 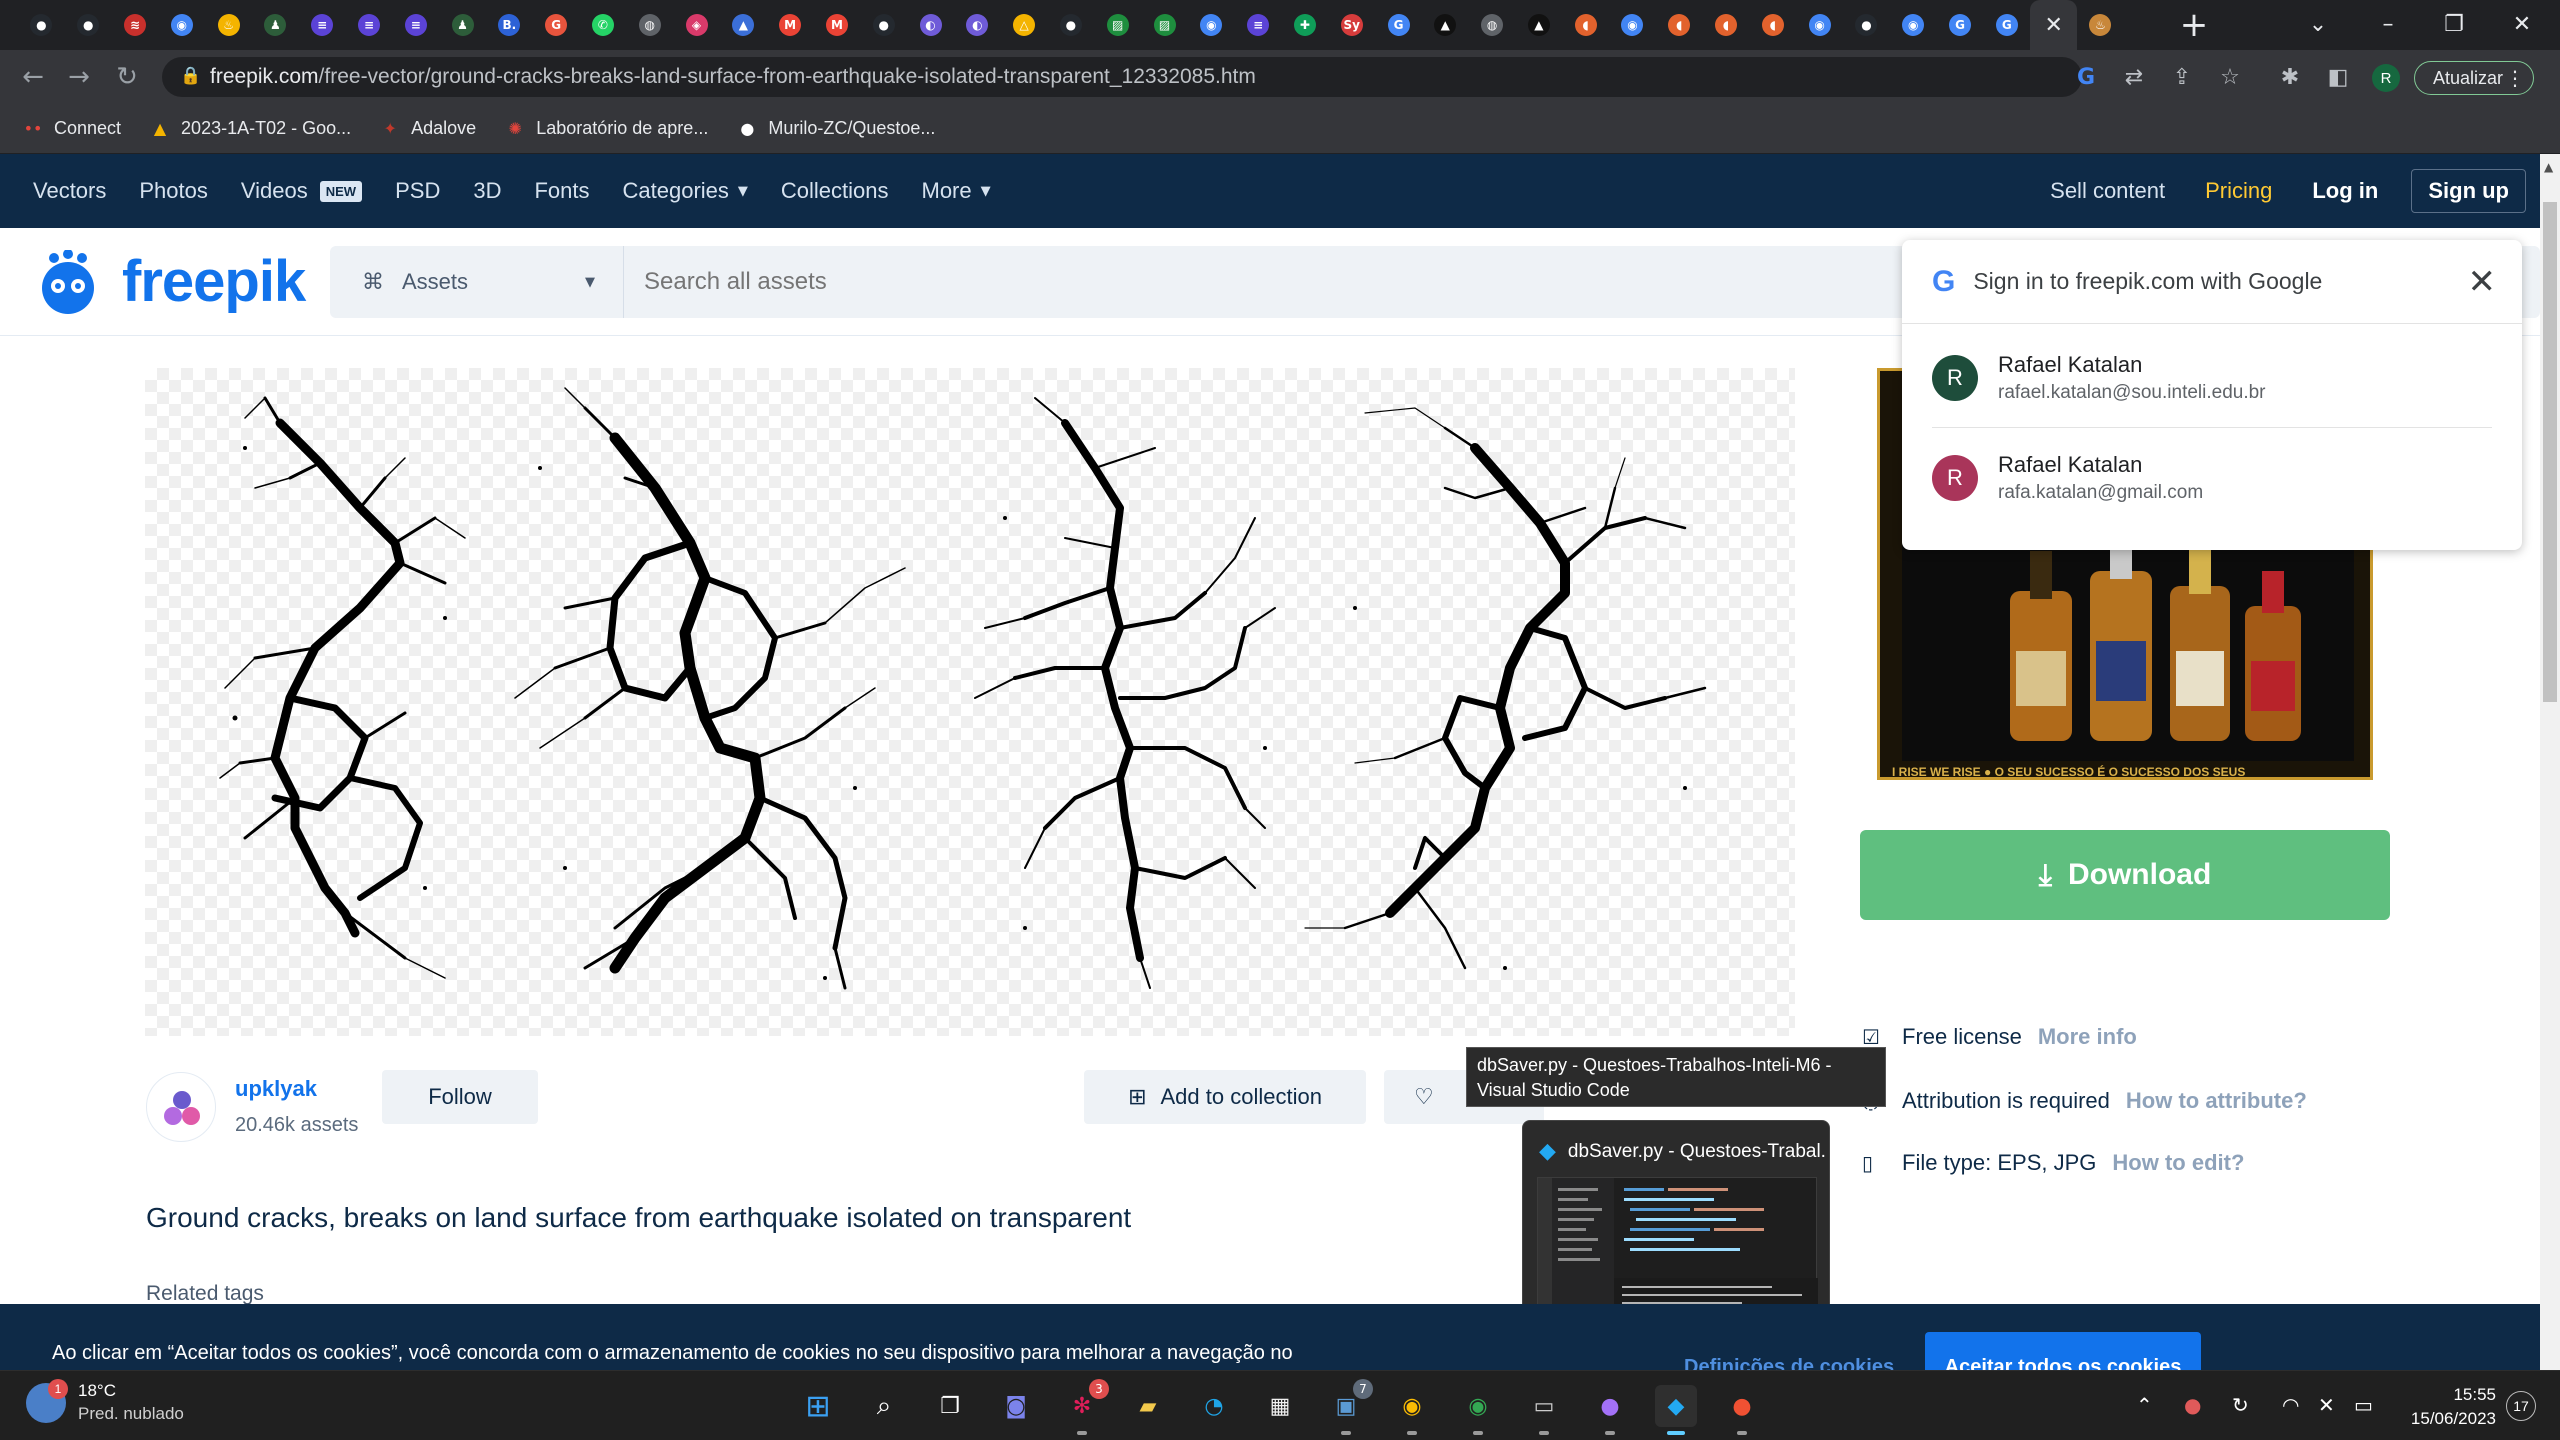 I want to click on nav-more: More ▼, so click(x=956, y=191).